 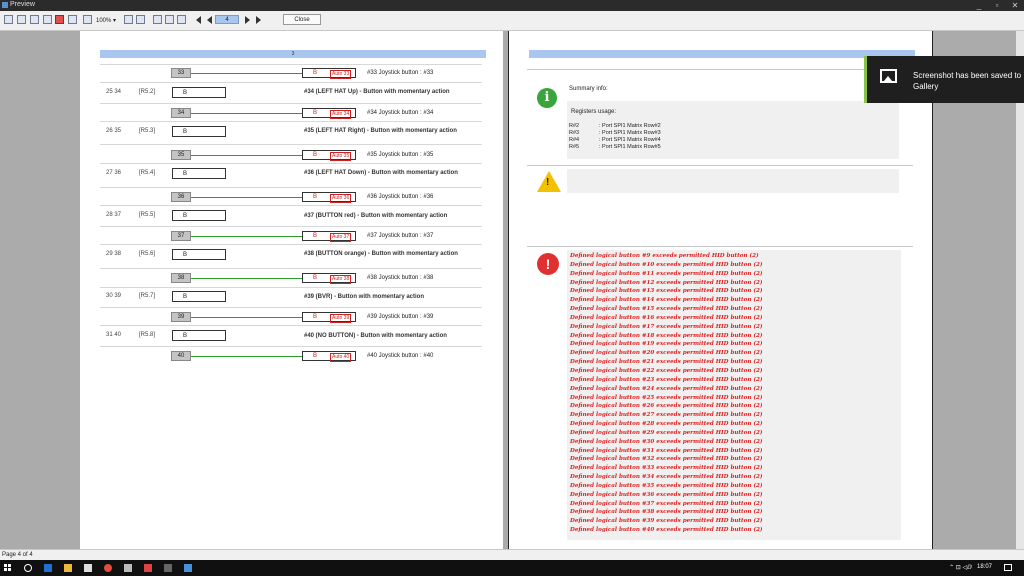 I want to click on save-icon, so click(x=34, y=19).